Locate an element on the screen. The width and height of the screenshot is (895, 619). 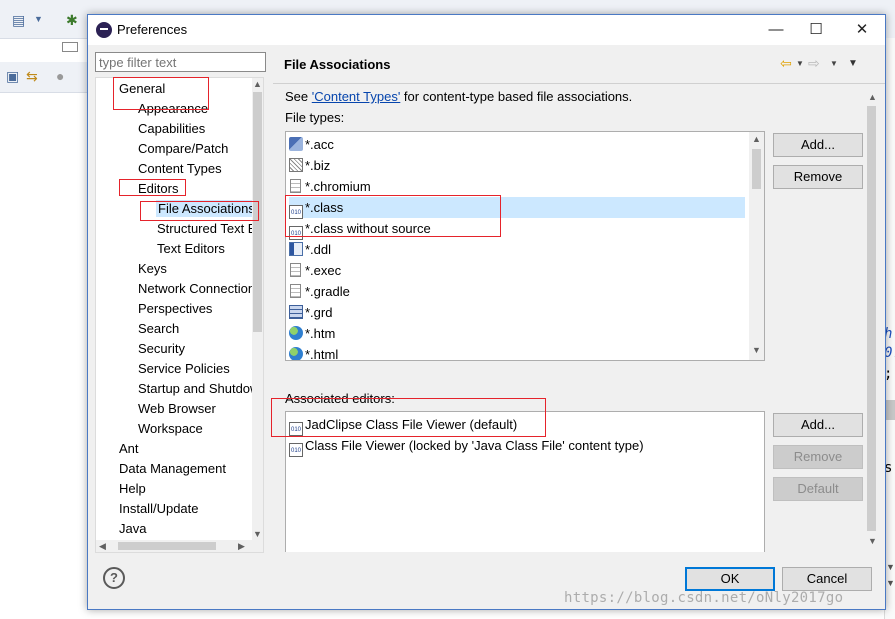
grd-file-icon is located at coordinates (296, 312).